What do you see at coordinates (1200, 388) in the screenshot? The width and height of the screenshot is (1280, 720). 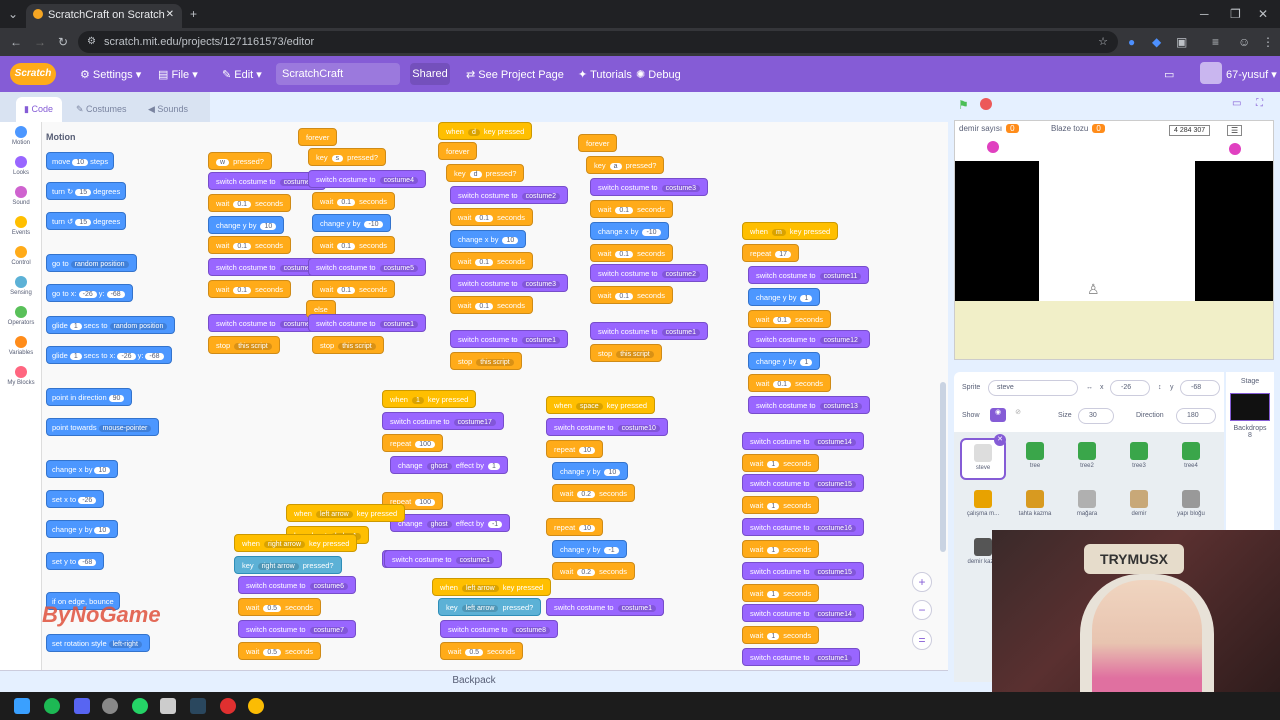 I see `y-input: -68` at bounding box center [1200, 388].